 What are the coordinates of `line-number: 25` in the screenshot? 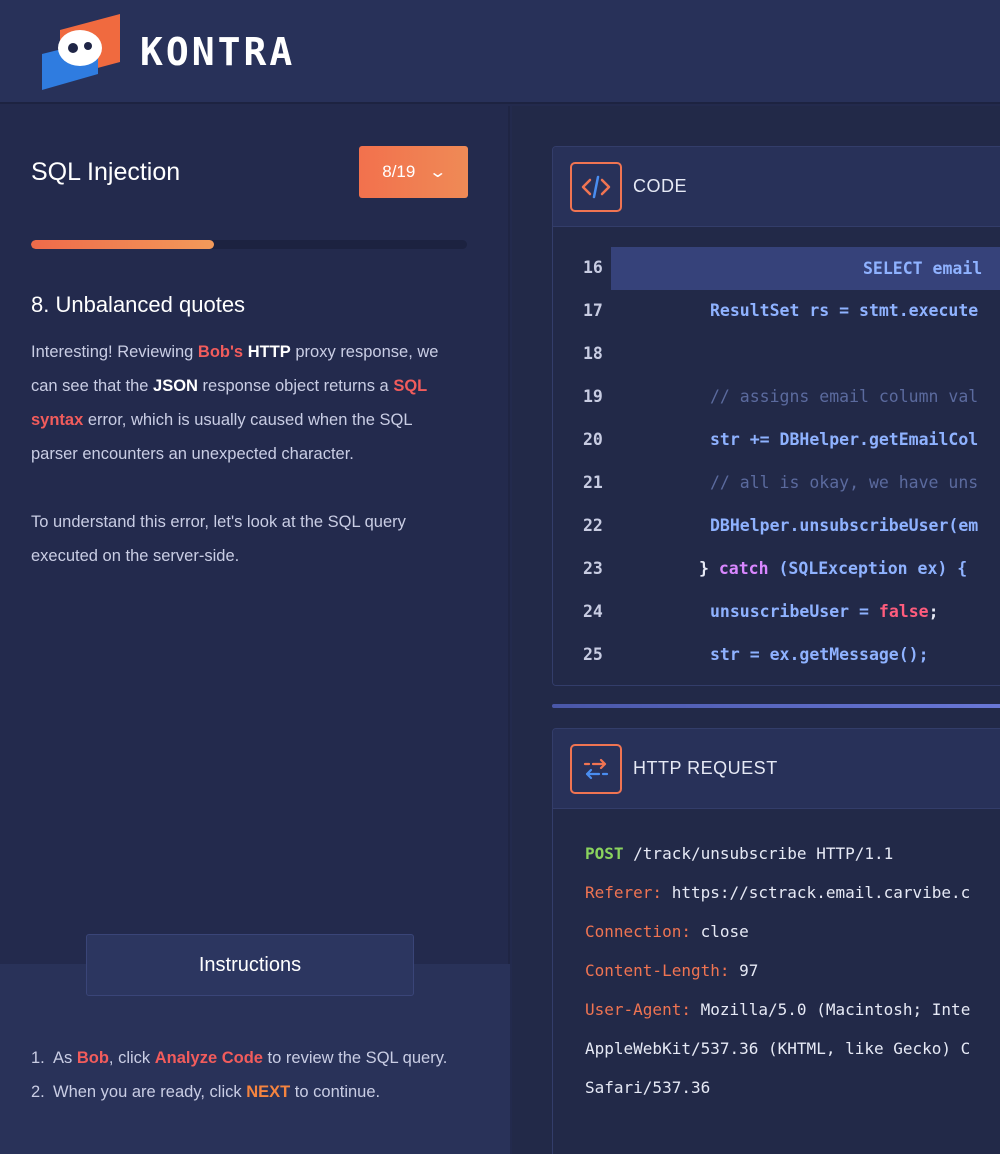 It's located at (593, 654).